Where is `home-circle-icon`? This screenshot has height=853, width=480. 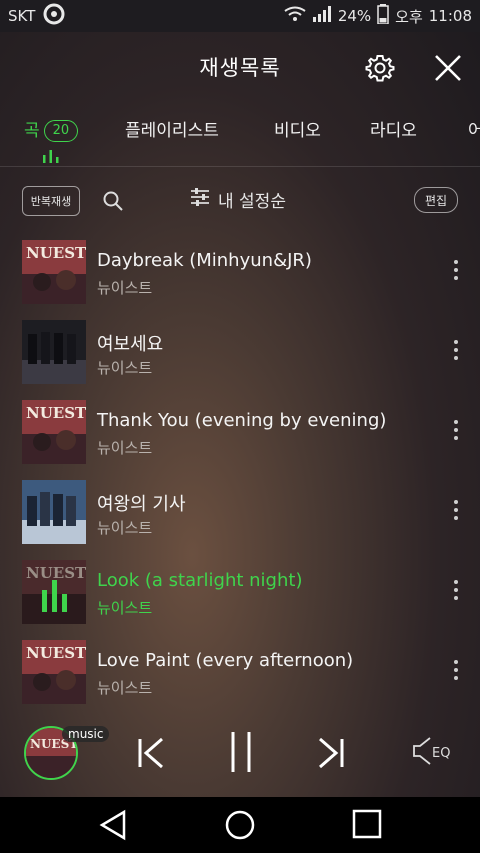 home-circle-icon is located at coordinates (240, 827).